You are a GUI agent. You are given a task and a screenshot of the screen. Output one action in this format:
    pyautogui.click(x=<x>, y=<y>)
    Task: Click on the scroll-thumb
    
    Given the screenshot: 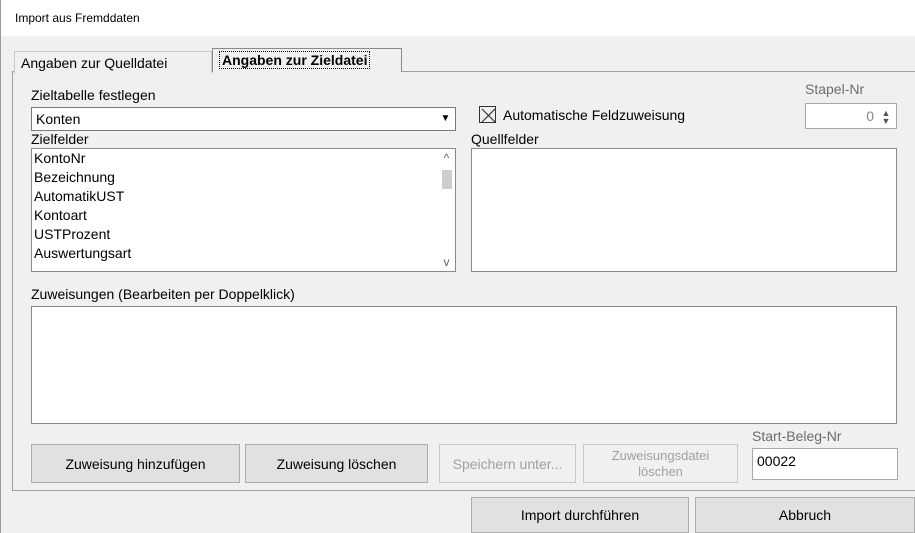 What is the action you would take?
    pyautogui.click(x=447, y=179)
    